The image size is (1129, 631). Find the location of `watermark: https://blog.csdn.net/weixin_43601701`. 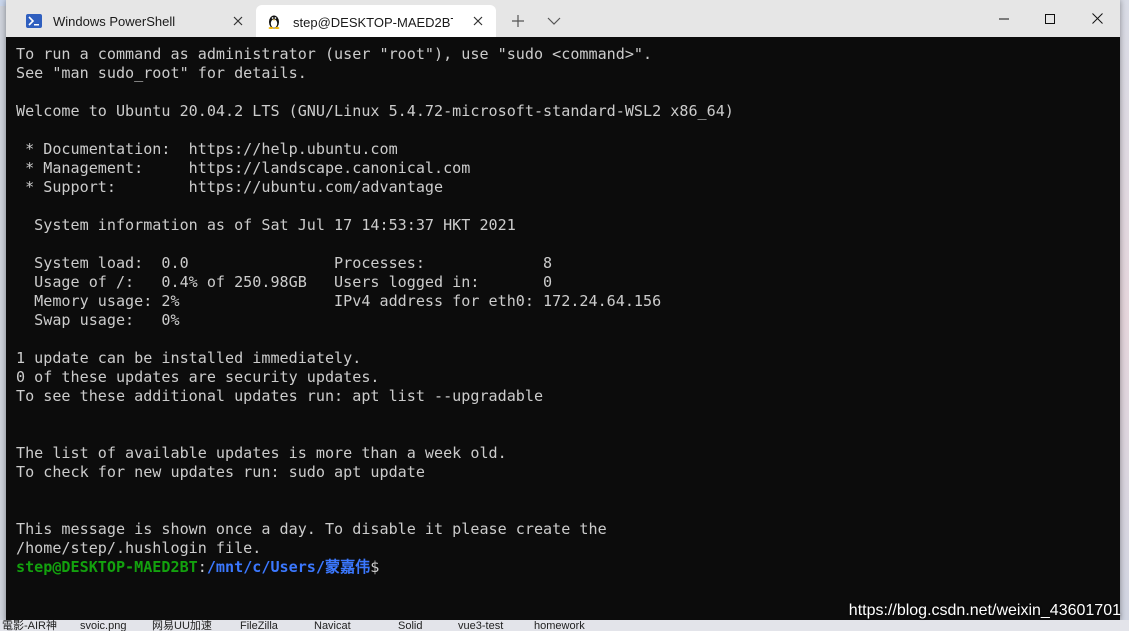

watermark: https://blog.csdn.net/weixin_43601701 is located at coordinates (984, 610).